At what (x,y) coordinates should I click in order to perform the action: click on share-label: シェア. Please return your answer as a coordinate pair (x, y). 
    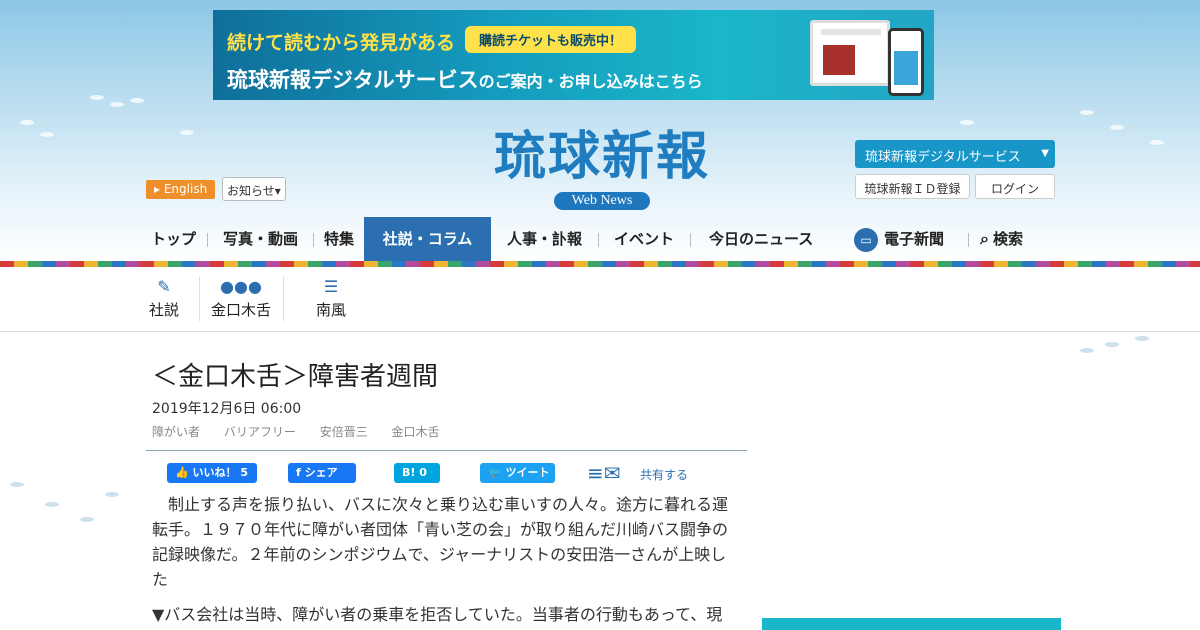
    Looking at the image, I should click on (321, 472).